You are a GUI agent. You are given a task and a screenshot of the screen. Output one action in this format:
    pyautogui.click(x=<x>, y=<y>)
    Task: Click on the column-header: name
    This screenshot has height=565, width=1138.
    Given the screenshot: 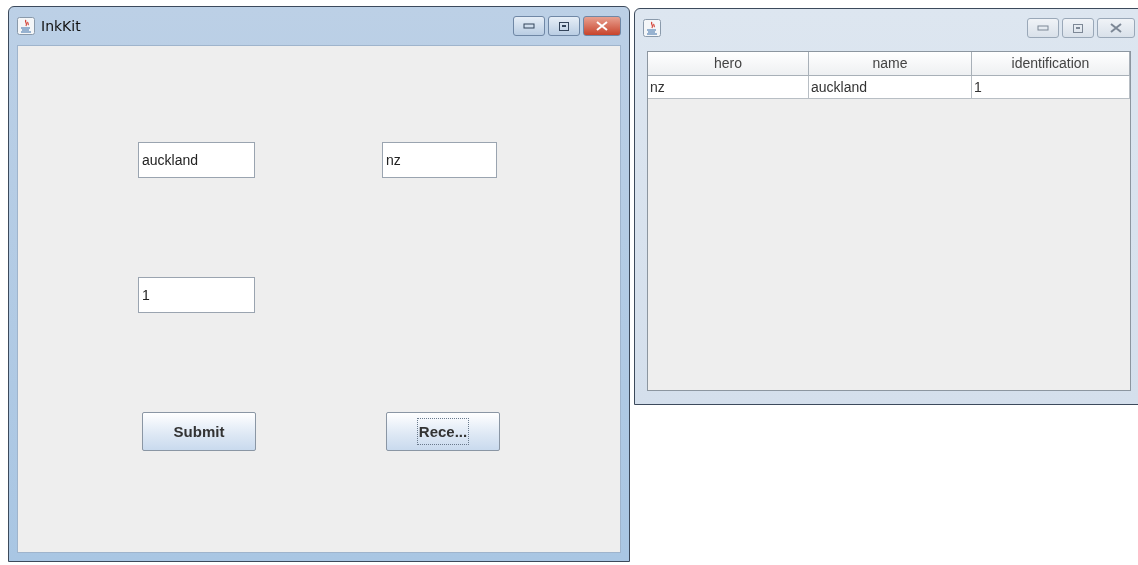 What is the action you would take?
    pyautogui.click(x=890, y=64)
    